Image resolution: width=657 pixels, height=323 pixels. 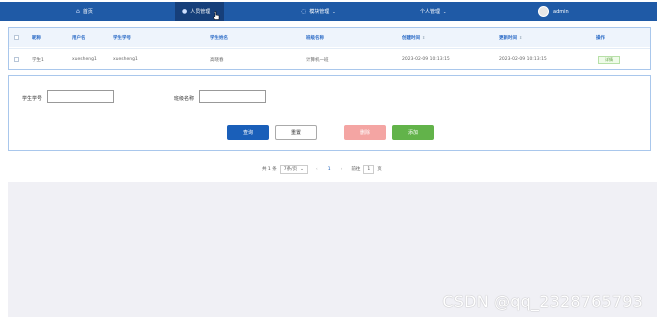 What do you see at coordinates (290, 169) in the screenshot?
I see `page-size-value: 7条/页` at bounding box center [290, 169].